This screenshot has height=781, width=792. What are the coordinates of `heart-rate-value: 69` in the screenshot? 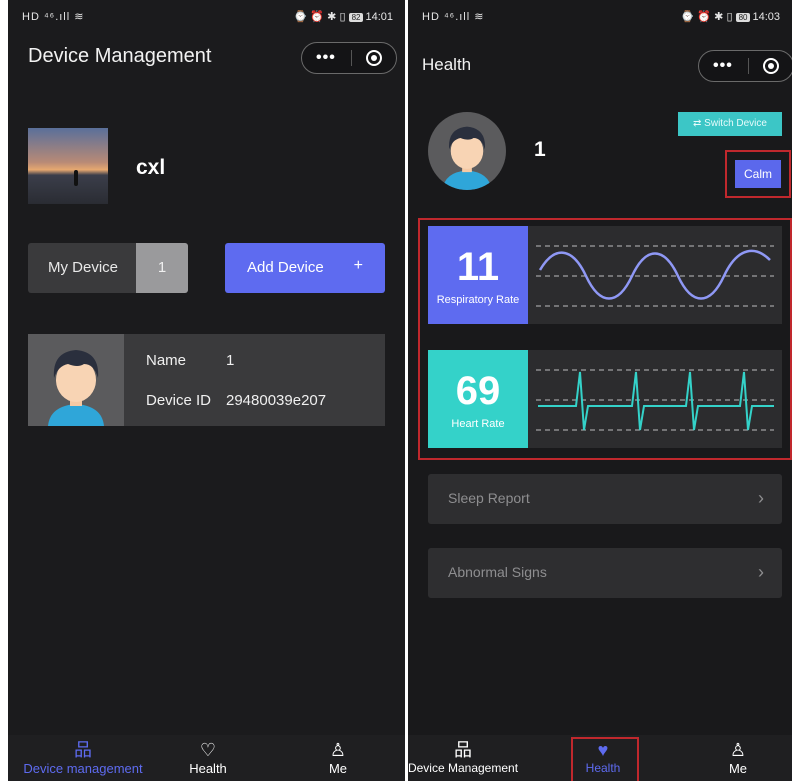 It's located at (478, 391).